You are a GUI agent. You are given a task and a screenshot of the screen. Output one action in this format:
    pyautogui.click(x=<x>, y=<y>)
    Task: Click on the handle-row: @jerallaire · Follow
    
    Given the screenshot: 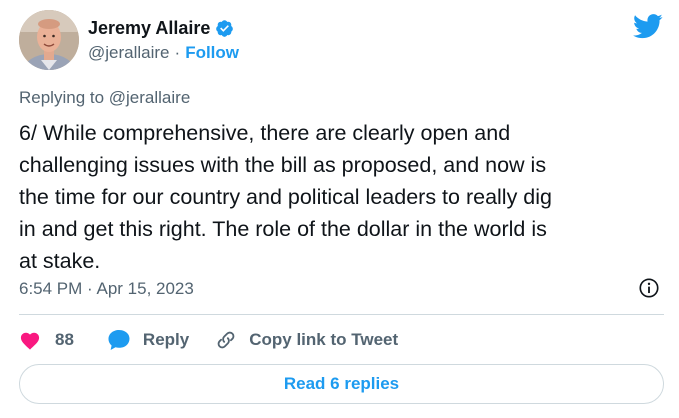 What is the action you would take?
    pyautogui.click(x=163, y=53)
    